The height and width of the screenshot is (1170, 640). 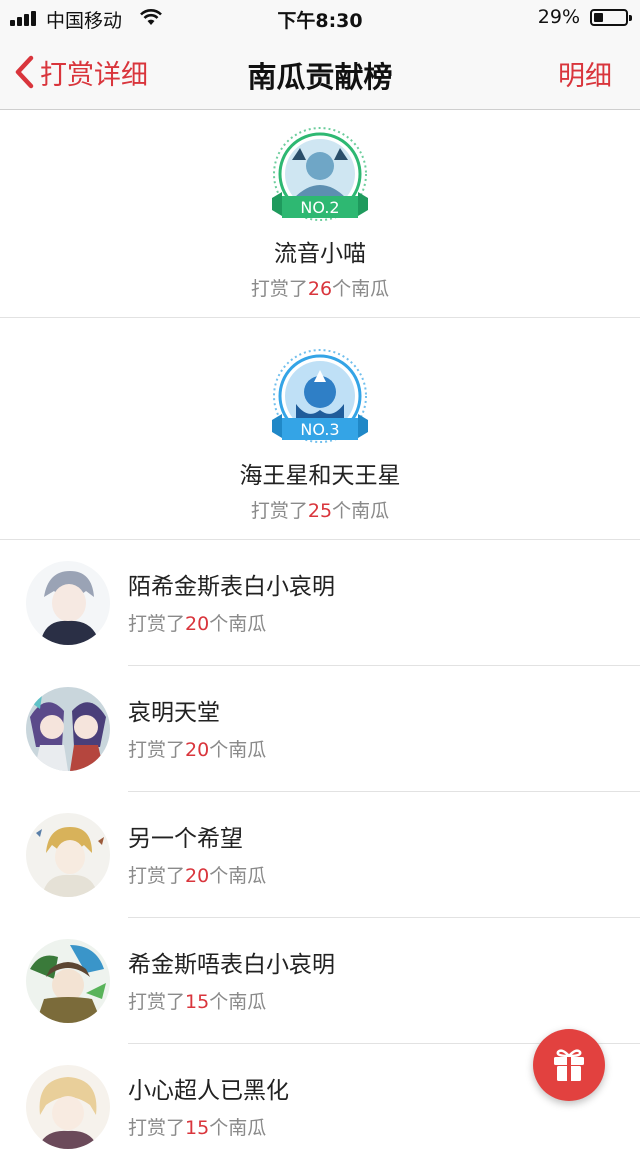 What do you see at coordinates (320, 729) in the screenshot?
I see `list-item: 哀明天堂 打赏了20个南瓜` at bounding box center [320, 729].